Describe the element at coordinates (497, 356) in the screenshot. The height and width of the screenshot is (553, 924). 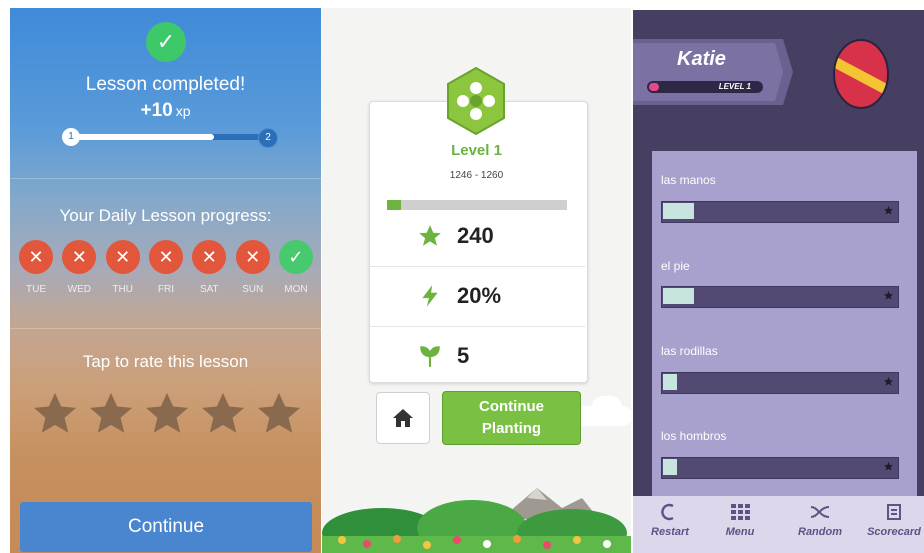
I see `stat-plants: 5` at that location.